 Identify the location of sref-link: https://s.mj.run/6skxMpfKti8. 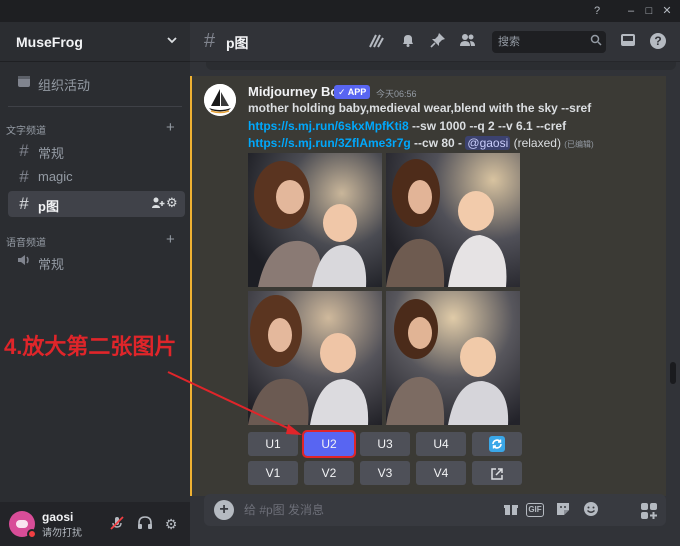
(328, 126).